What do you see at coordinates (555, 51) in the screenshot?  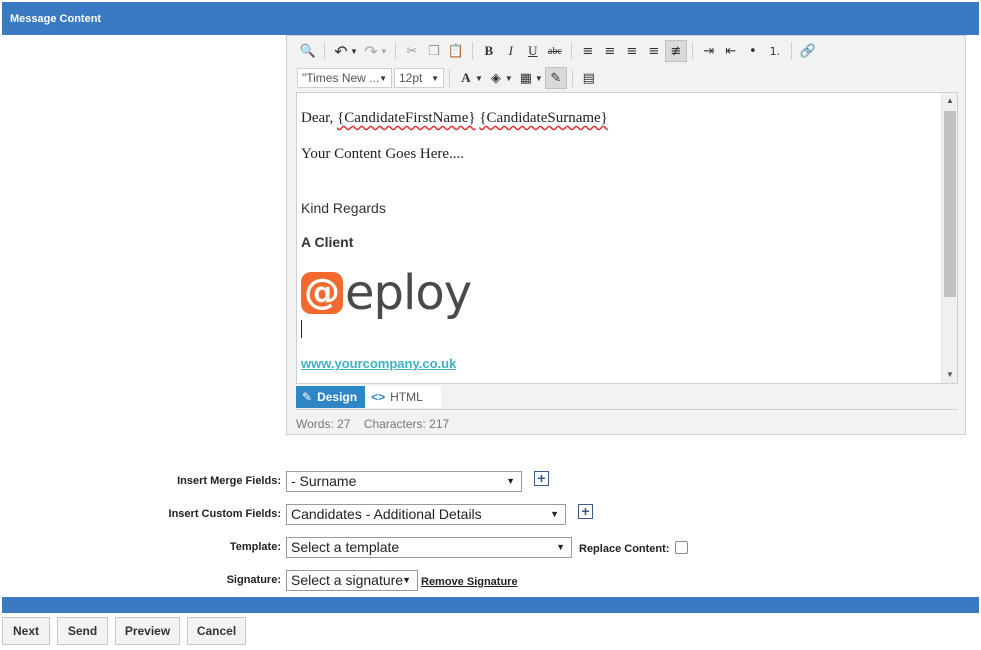 I see `strikethrough-icon: abc` at bounding box center [555, 51].